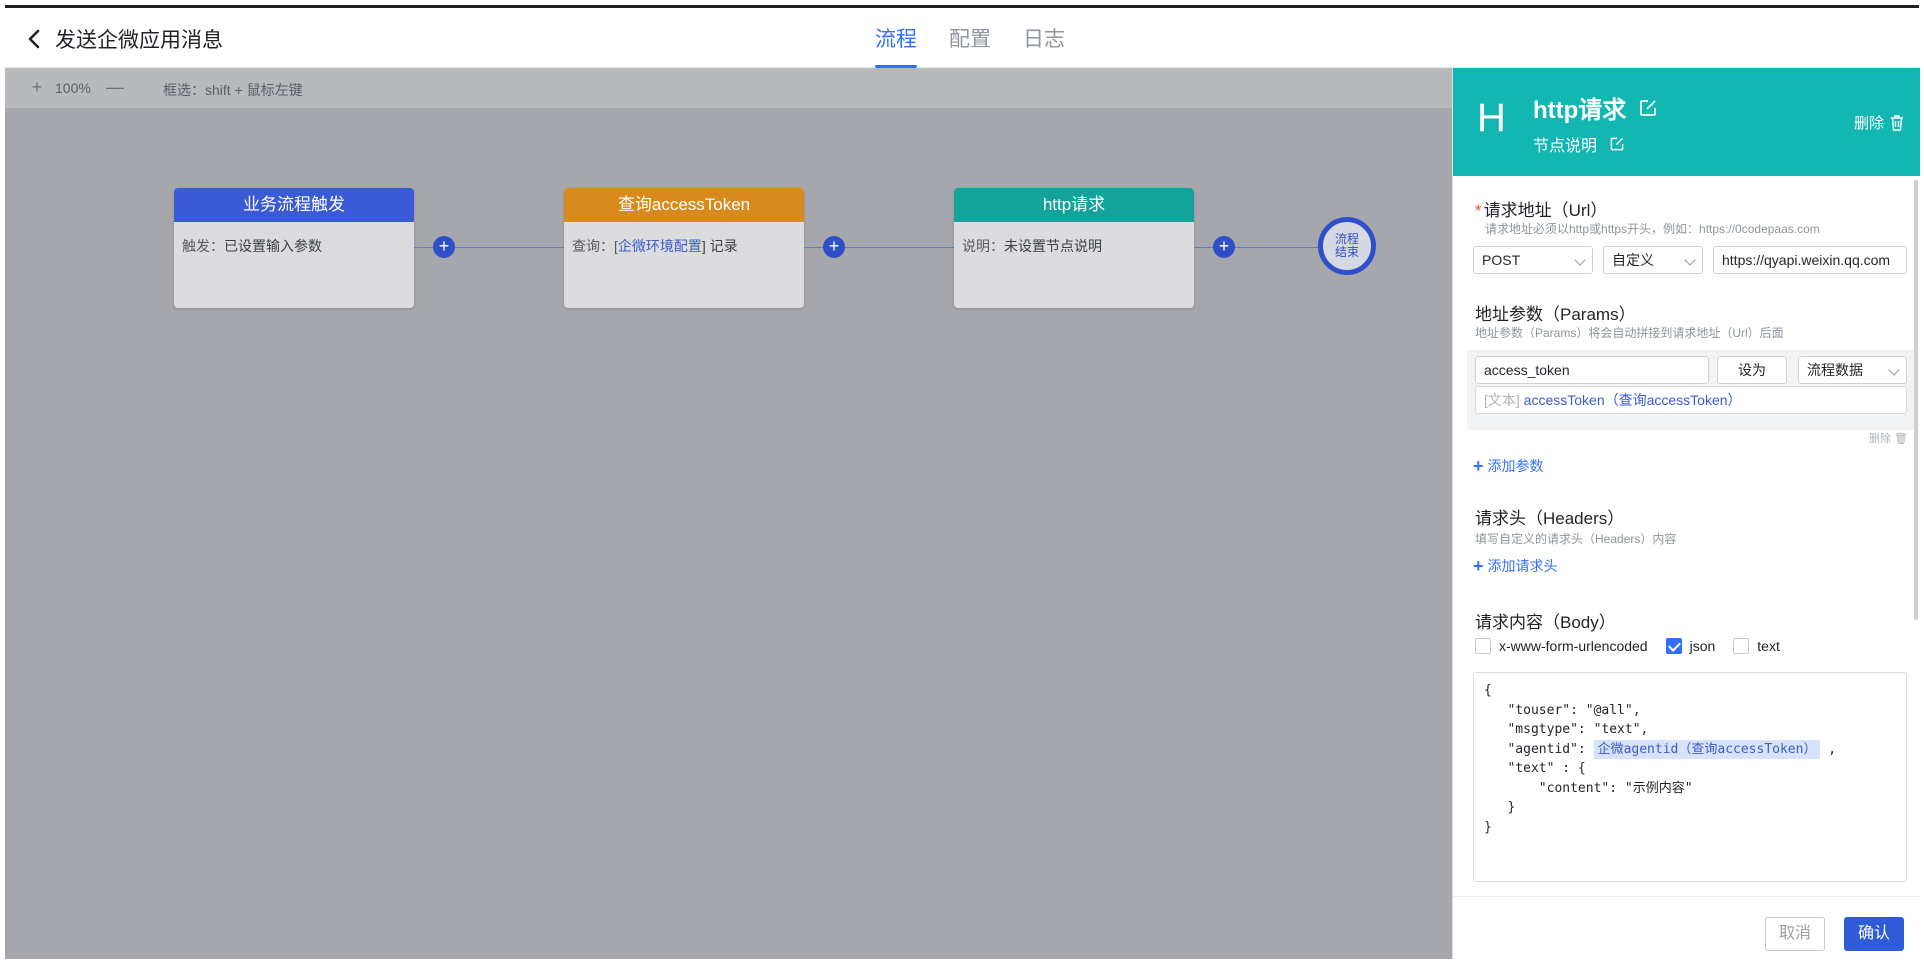 The width and height of the screenshot is (1924, 965). Describe the element at coordinates (37, 87) in the screenshot. I see `zoom-in-button: +` at that location.